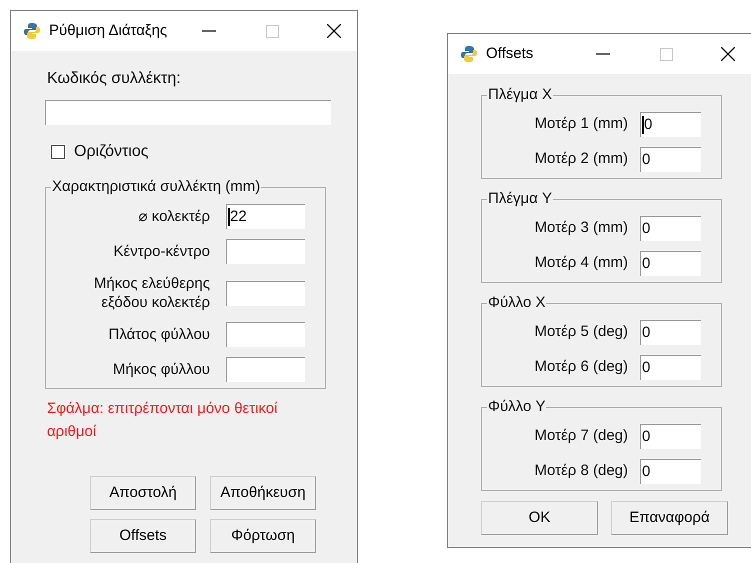  What do you see at coordinates (581, 436) in the screenshot?
I see `field-label: Μοτέρ 7 (deg)` at bounding box center [581, 436].